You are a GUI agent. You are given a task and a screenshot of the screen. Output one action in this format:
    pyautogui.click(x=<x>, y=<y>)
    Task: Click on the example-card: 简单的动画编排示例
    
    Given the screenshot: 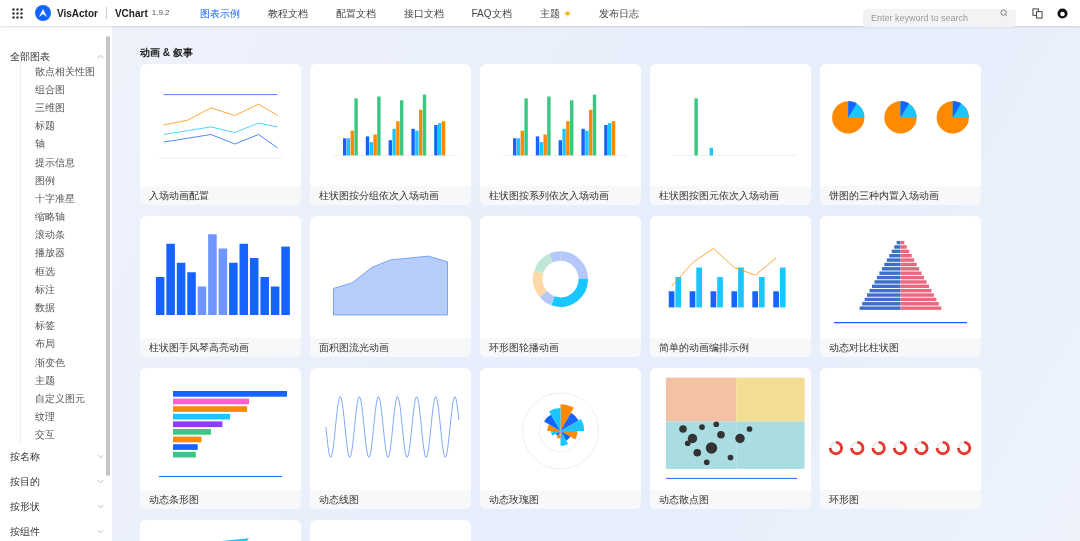 What is the action you would take?
    pyautogui.click(x=730, y=286)
    